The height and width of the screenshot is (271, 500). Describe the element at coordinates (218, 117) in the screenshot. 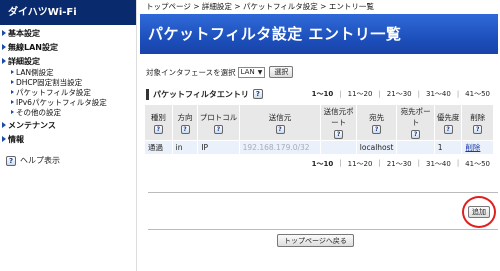

I see `header-label: プロトコル` at that location.